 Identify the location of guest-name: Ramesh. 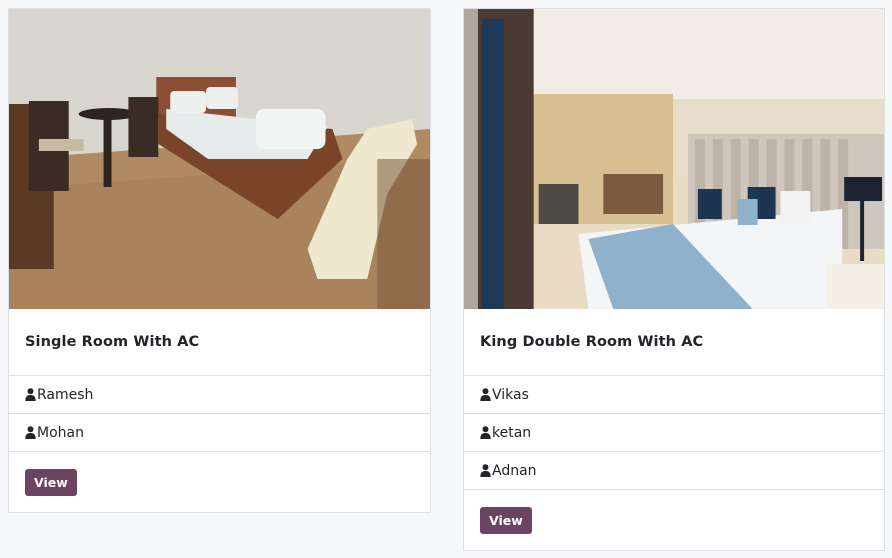
(65, 394).